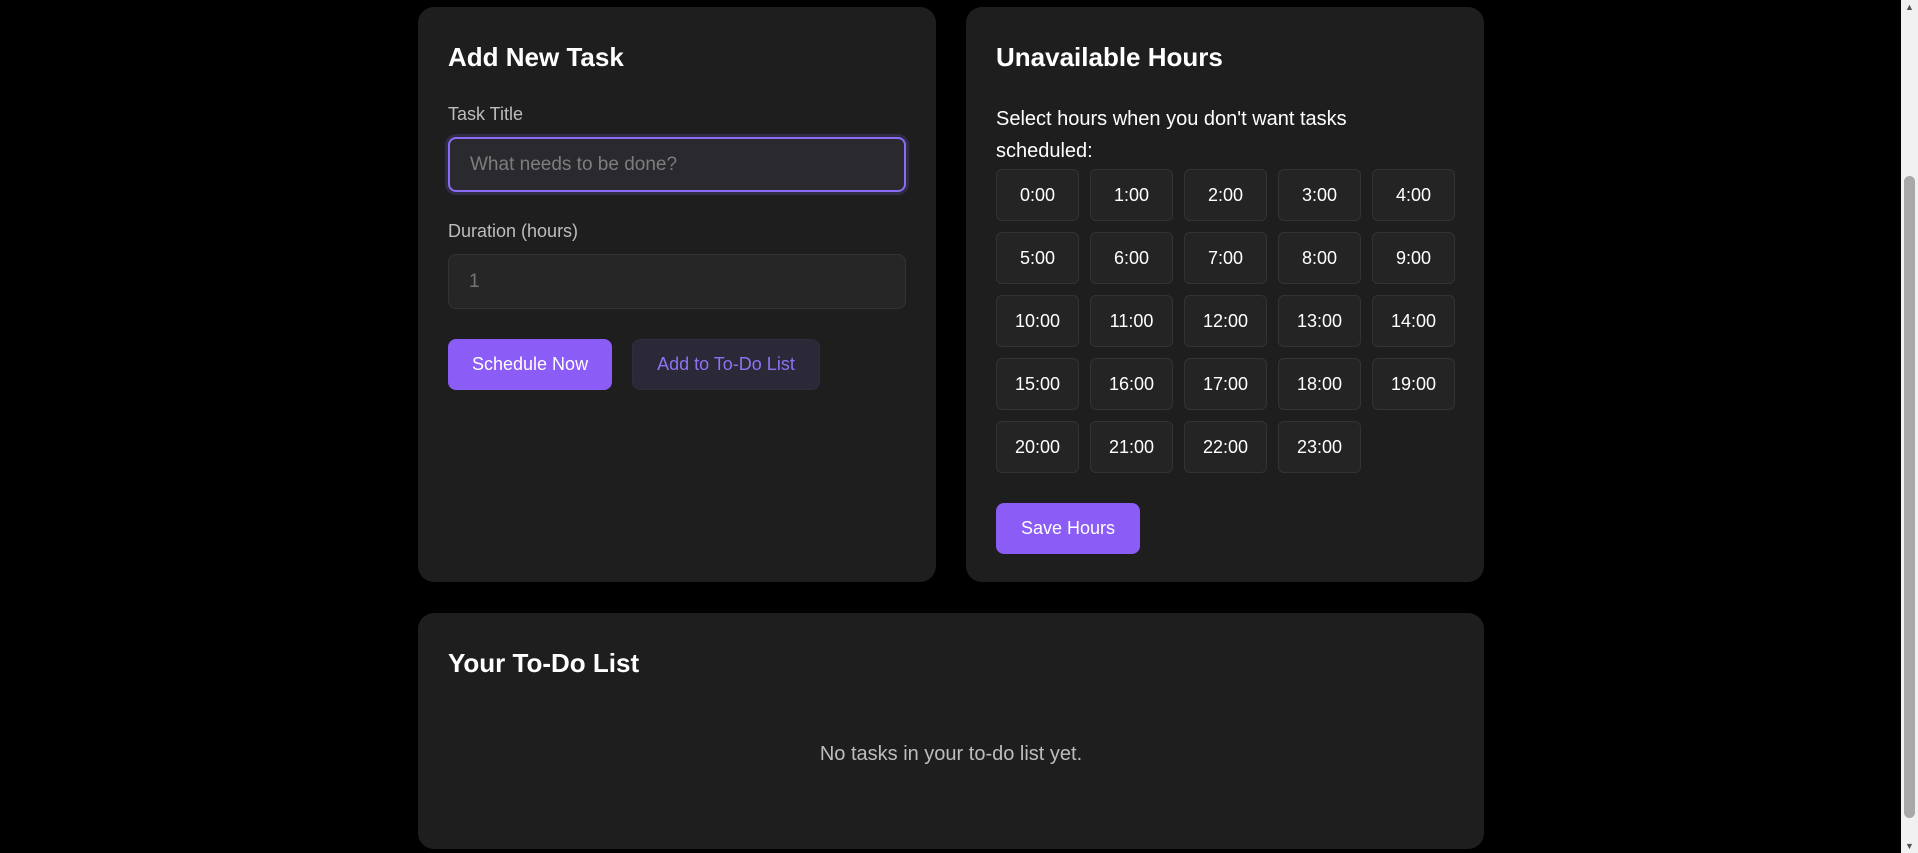 This screenshot has width=1918, height=853. I want to click on scroll-down-icon: ▼, so click(1909, 846).